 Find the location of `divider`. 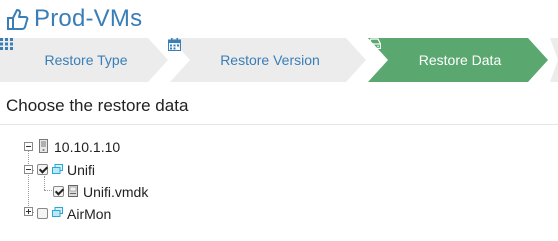

divider is located at coordinates (279, 124).